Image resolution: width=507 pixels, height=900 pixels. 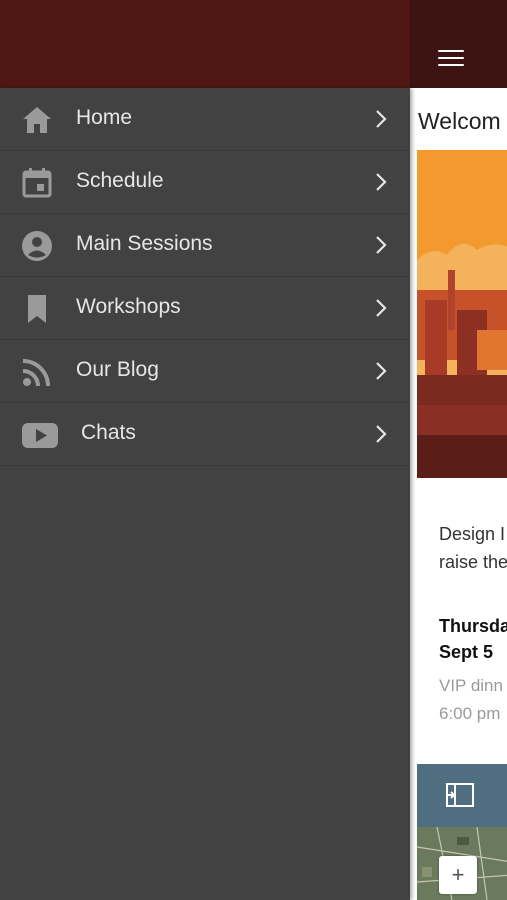 What do you see at coordinates (128, 306) in the screenshot?
I see `menu-item-label: Workshops` at bounding box center [128, 306].